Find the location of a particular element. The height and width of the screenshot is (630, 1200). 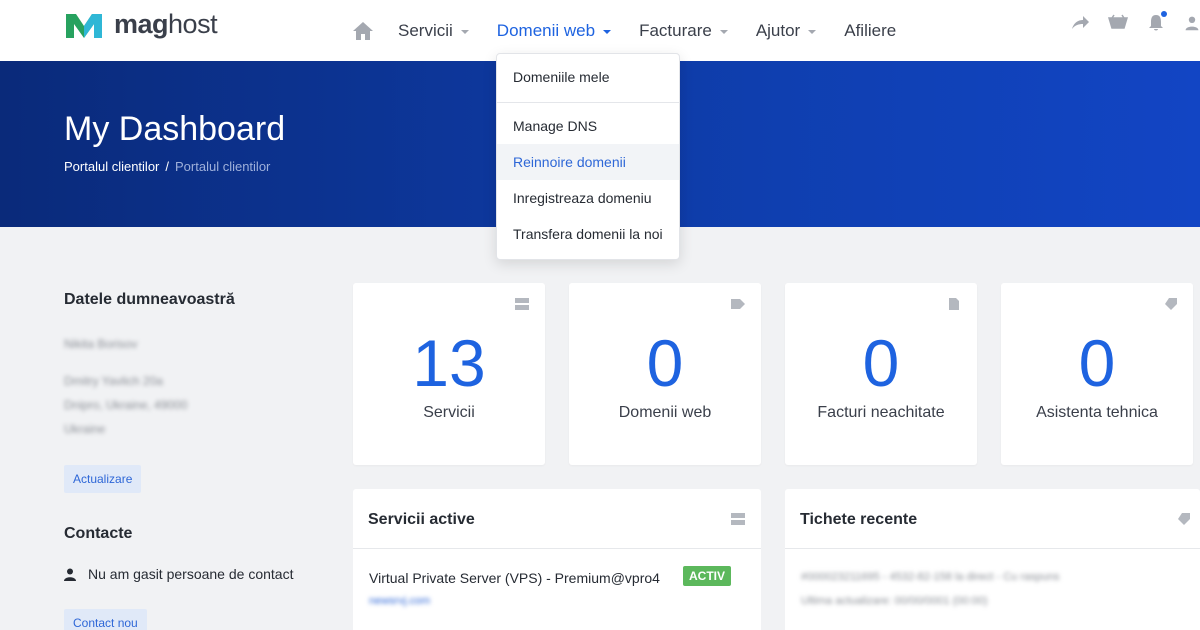

stat-label: Domenii web is located at coordinates (665, 412).